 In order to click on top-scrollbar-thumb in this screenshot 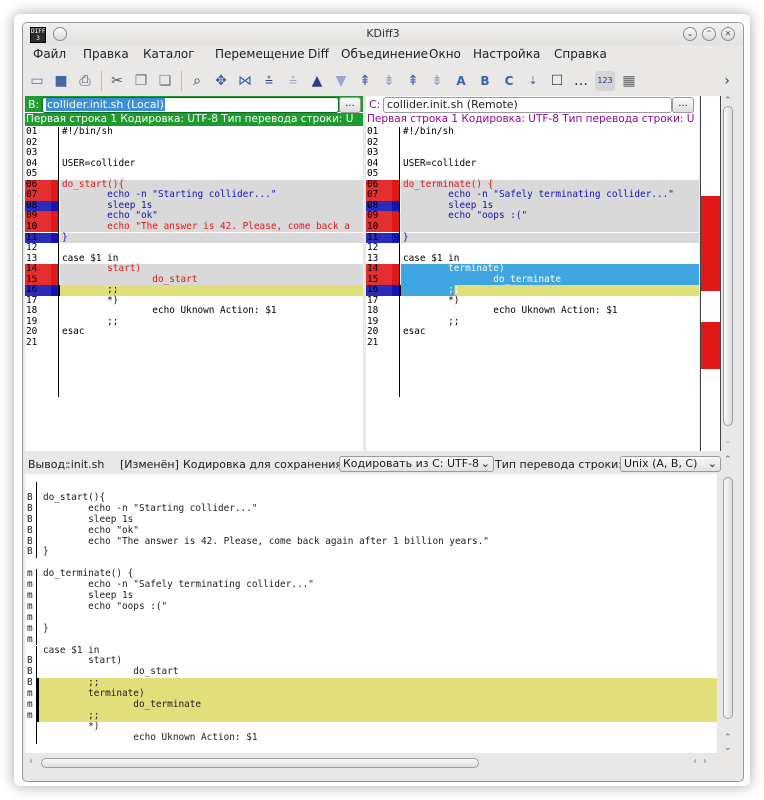, I will do `click(728, 266)`.